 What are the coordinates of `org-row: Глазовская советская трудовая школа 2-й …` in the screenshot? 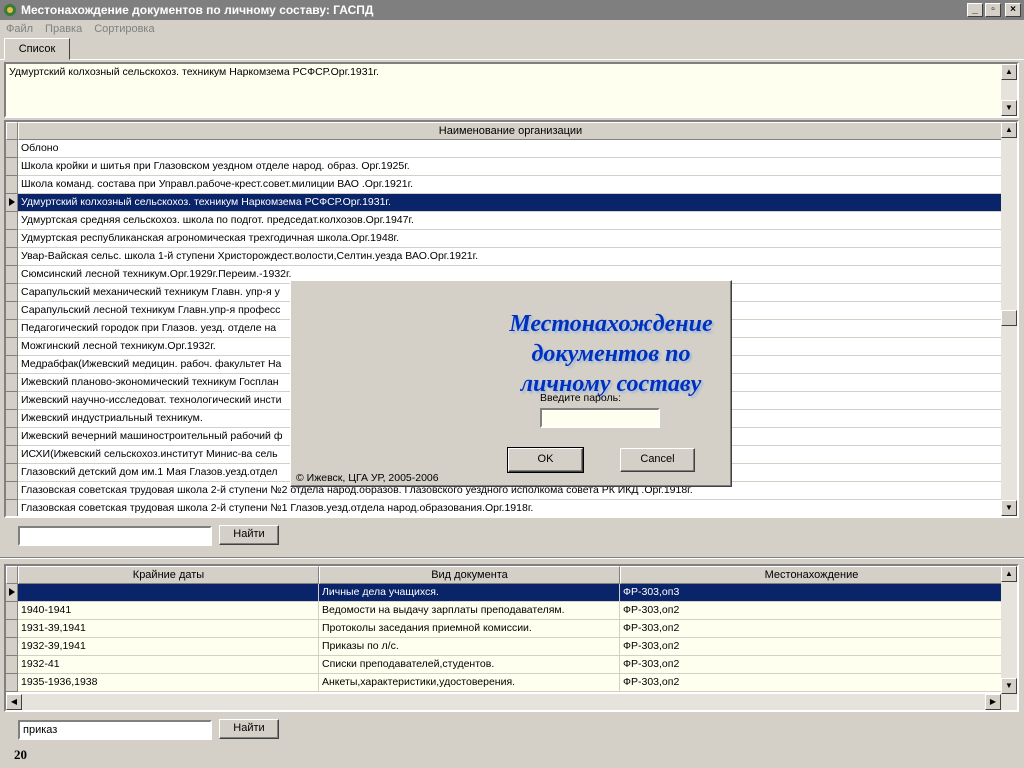 It's located at (510, 508).